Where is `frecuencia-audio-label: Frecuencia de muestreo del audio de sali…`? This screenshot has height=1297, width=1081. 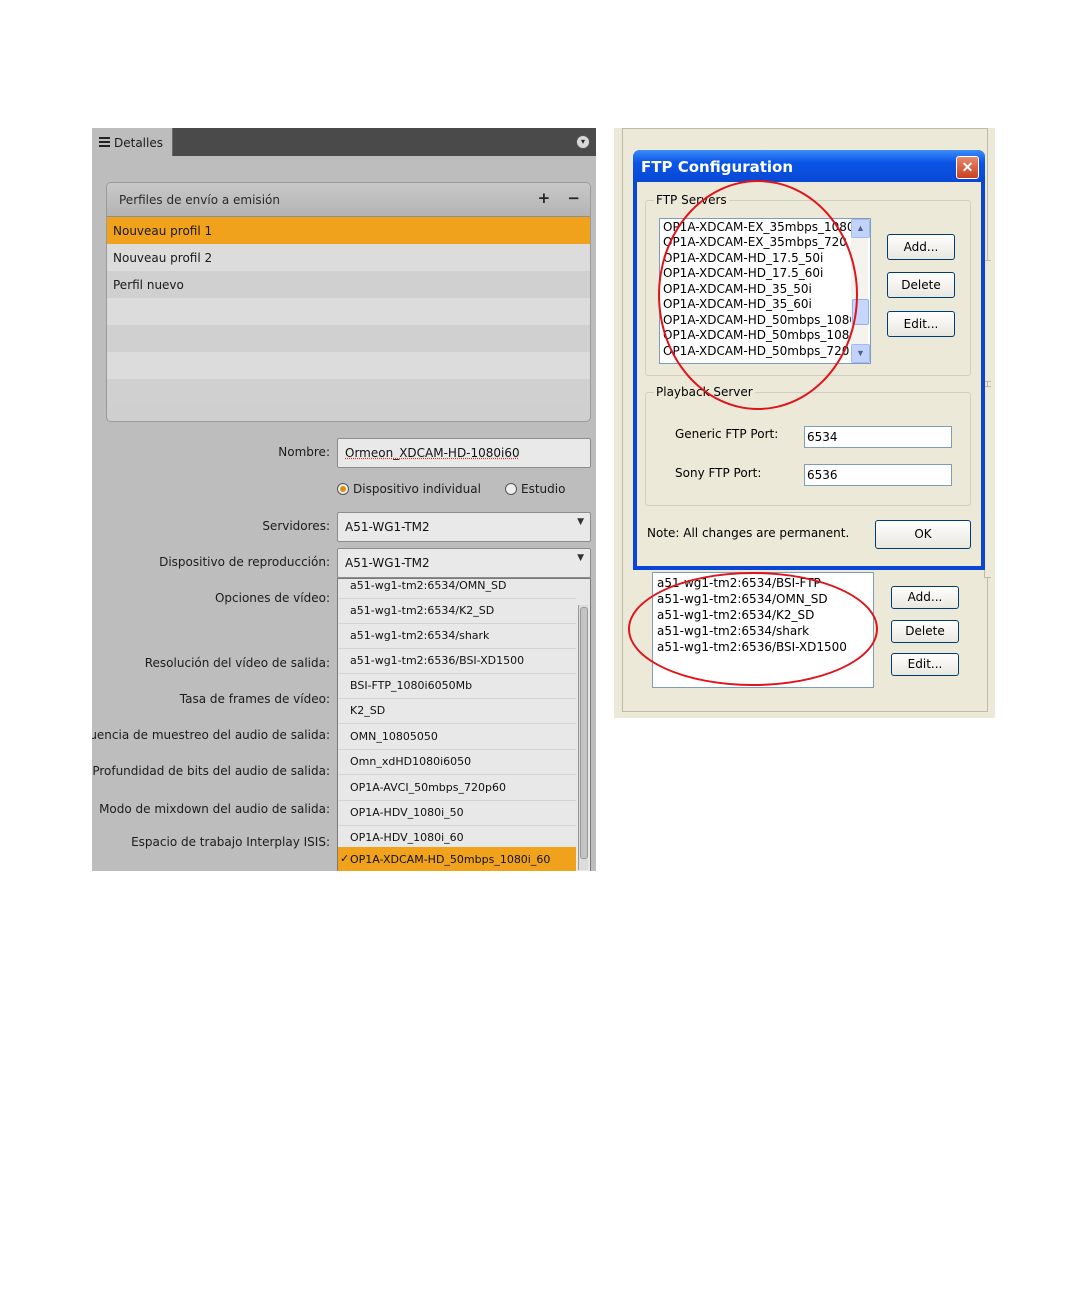 frecuencia-audio-label: Frecuencia de muestreo del audio de sali… is located at coordinates (211, 735).